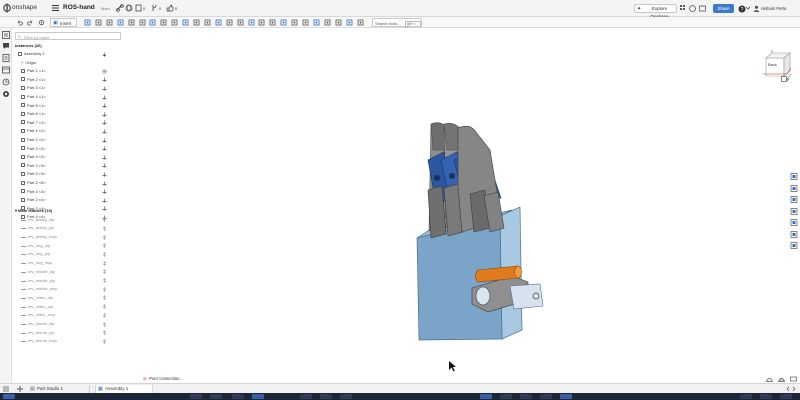 The width and height of the screenshot is (800, 400). I want to click on section-view-icon, so click(781, 379).